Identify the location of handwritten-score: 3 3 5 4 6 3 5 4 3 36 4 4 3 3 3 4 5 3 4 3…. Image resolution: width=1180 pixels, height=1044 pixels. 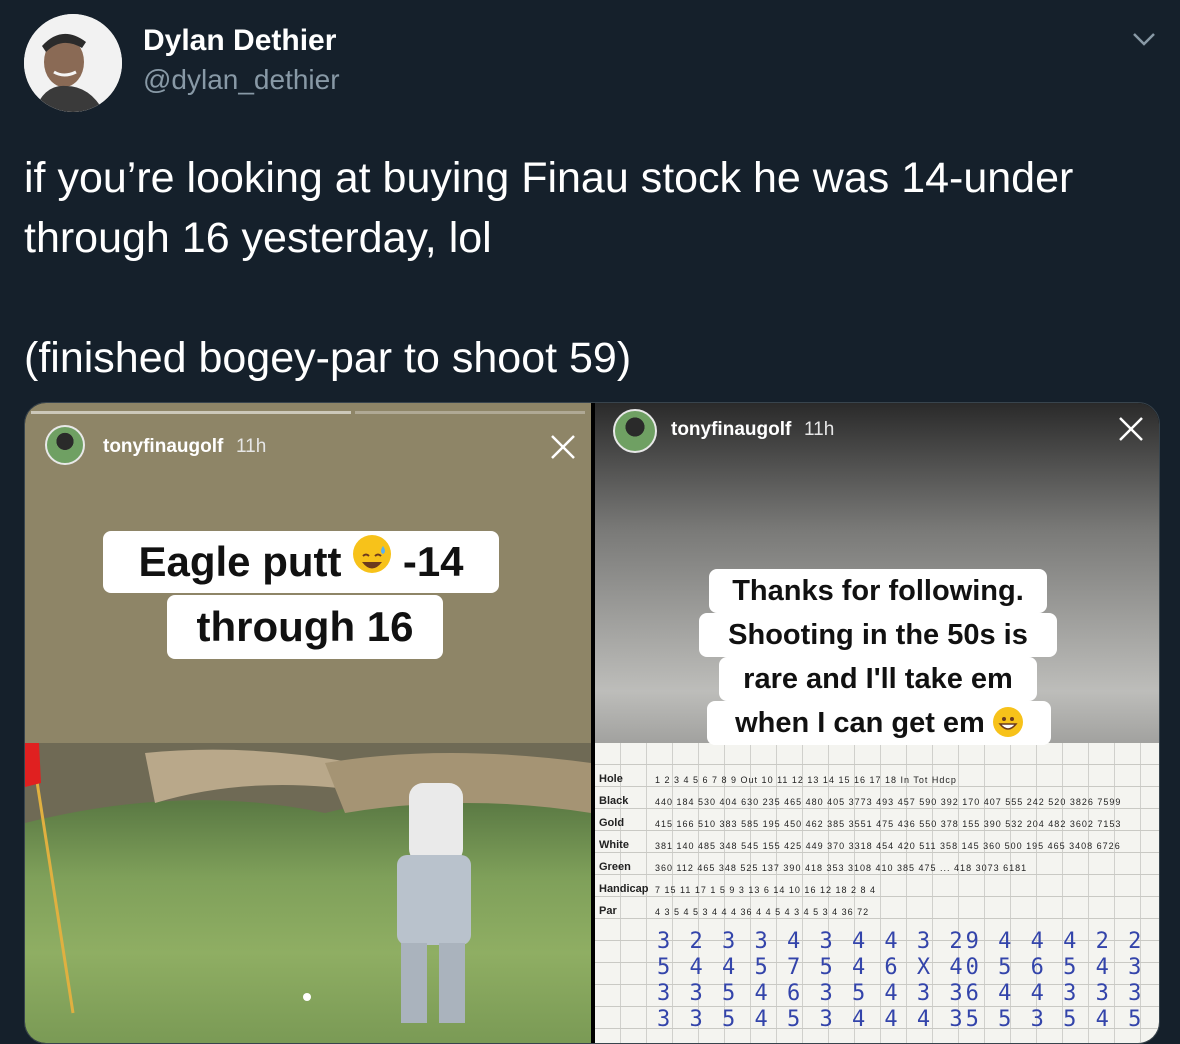
(908, 993).